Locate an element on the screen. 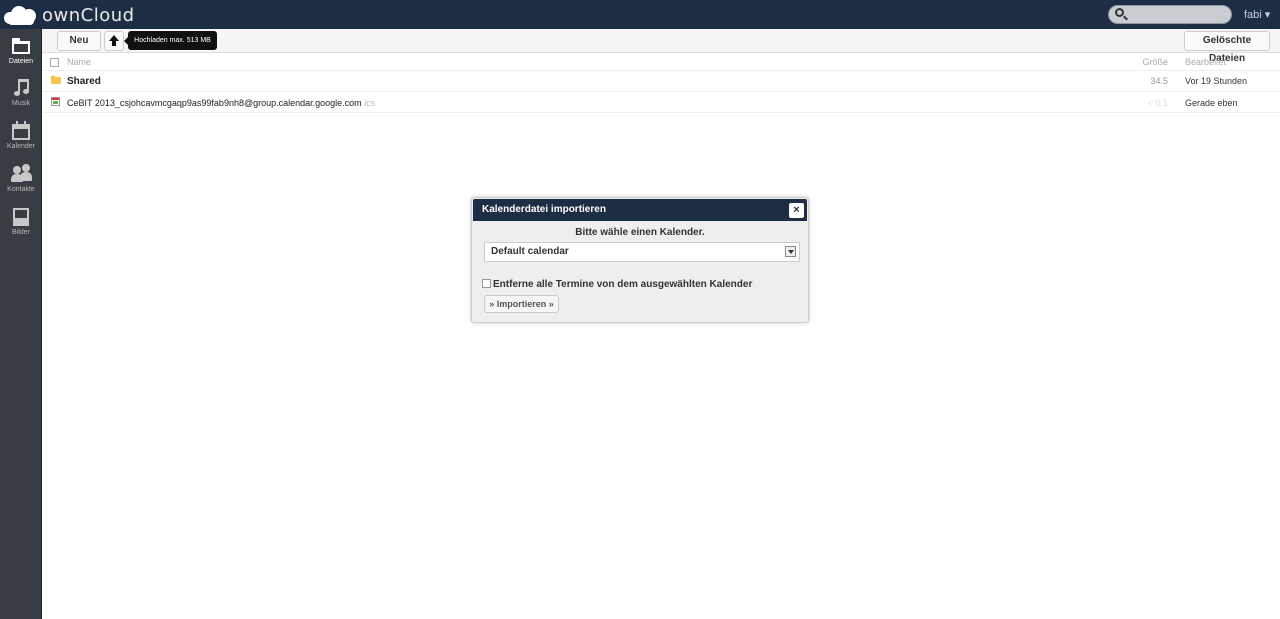 The image size is (1280, 619). table-header: Name Größe Bearbeitet is located at coordinates (661, 62).